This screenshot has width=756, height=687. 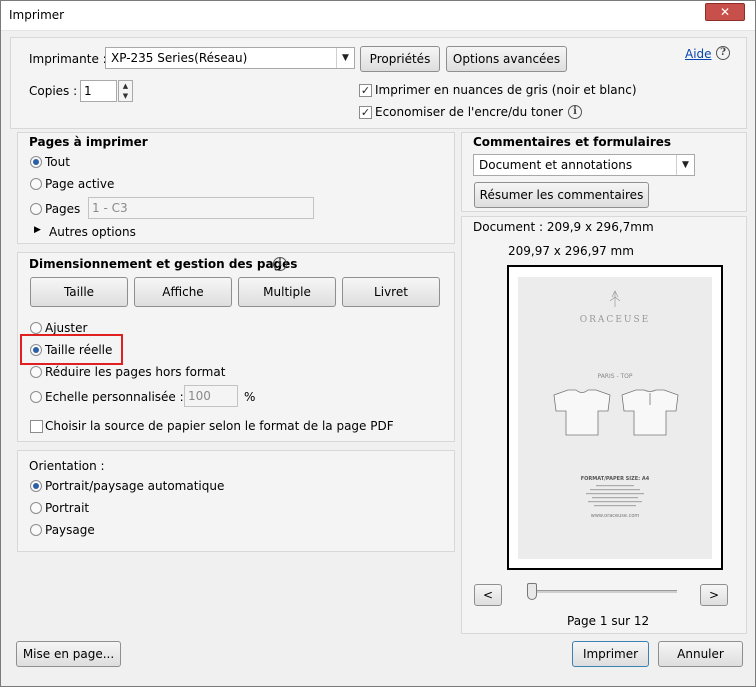 I want to click on printer-label: Imprimante :, so click(x=68, y=59).